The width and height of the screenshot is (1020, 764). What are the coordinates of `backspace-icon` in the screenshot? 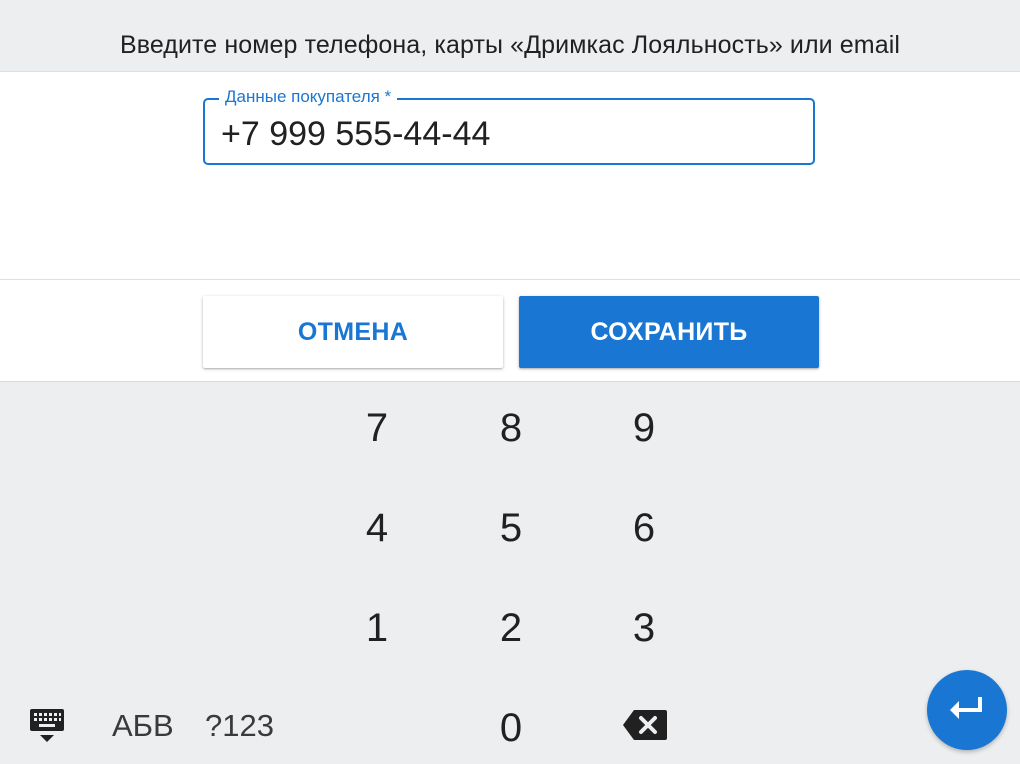 It's located at (645, 725).